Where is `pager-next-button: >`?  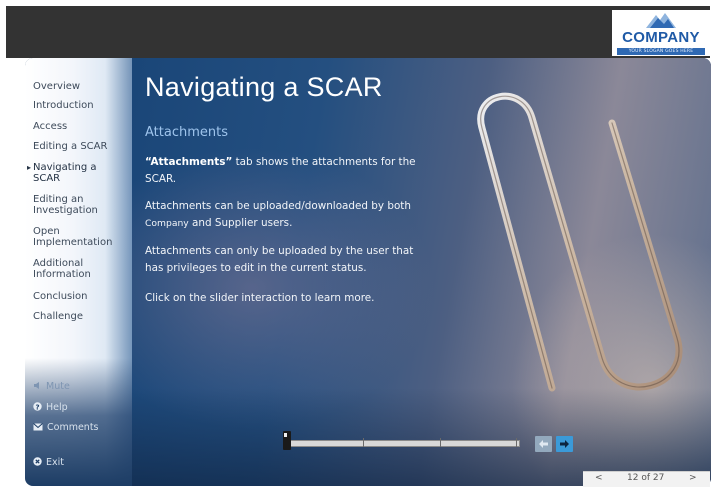
pager-next-button: > is located at coordinates (693, 478).